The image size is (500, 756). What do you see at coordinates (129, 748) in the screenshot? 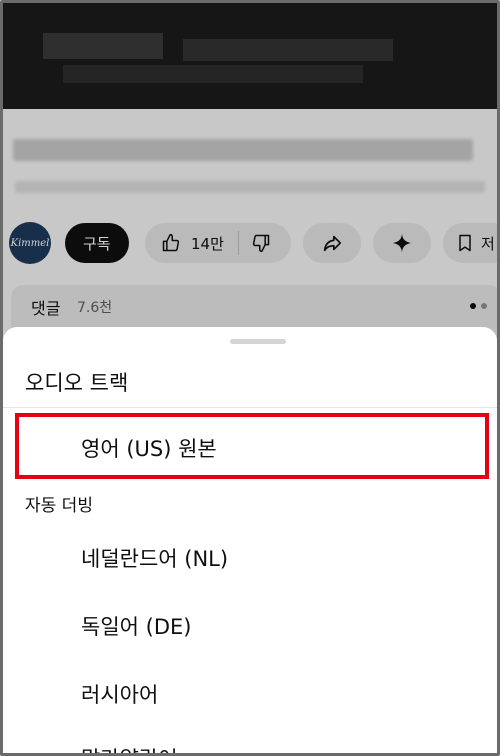
I see `audio-option-malayalam: 말라얄람어` at bounding box center [129, 748].